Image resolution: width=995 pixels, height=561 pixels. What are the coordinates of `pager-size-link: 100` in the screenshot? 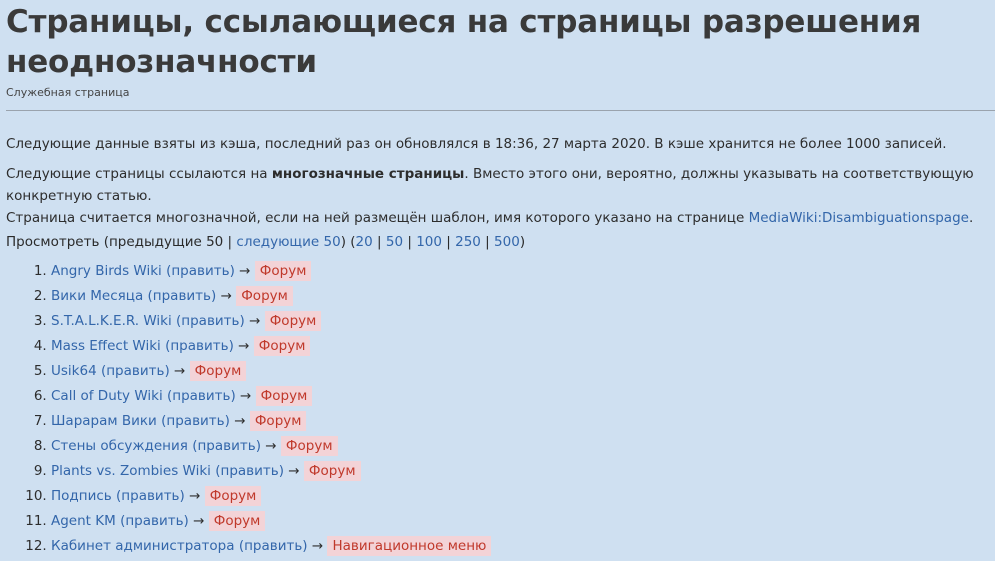 It's located at (429, 242).